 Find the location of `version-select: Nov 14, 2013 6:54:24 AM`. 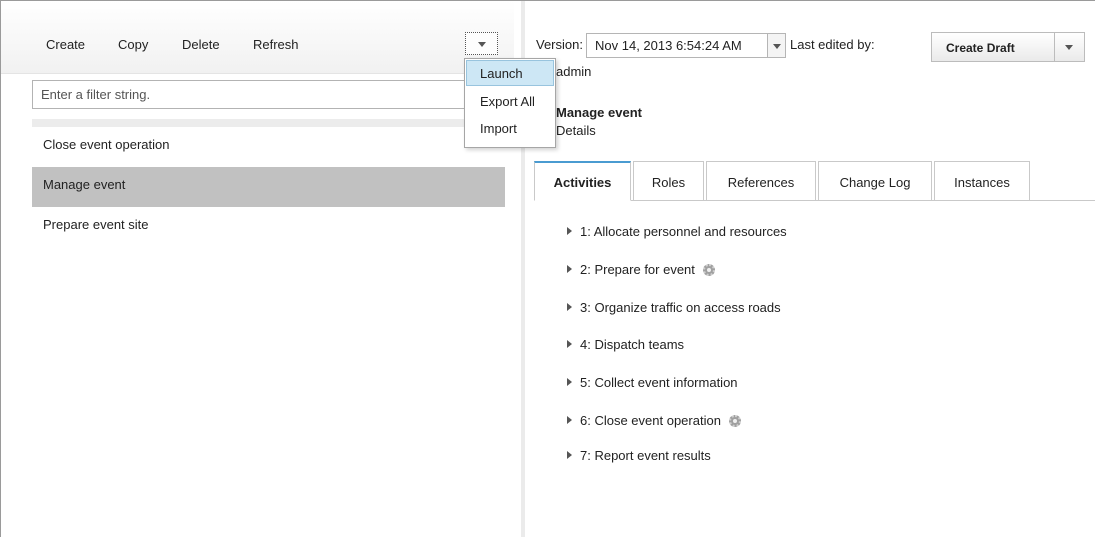

version-select: Nov 14, 2013 6:54:24 AM is located at coordinates (677, 45).